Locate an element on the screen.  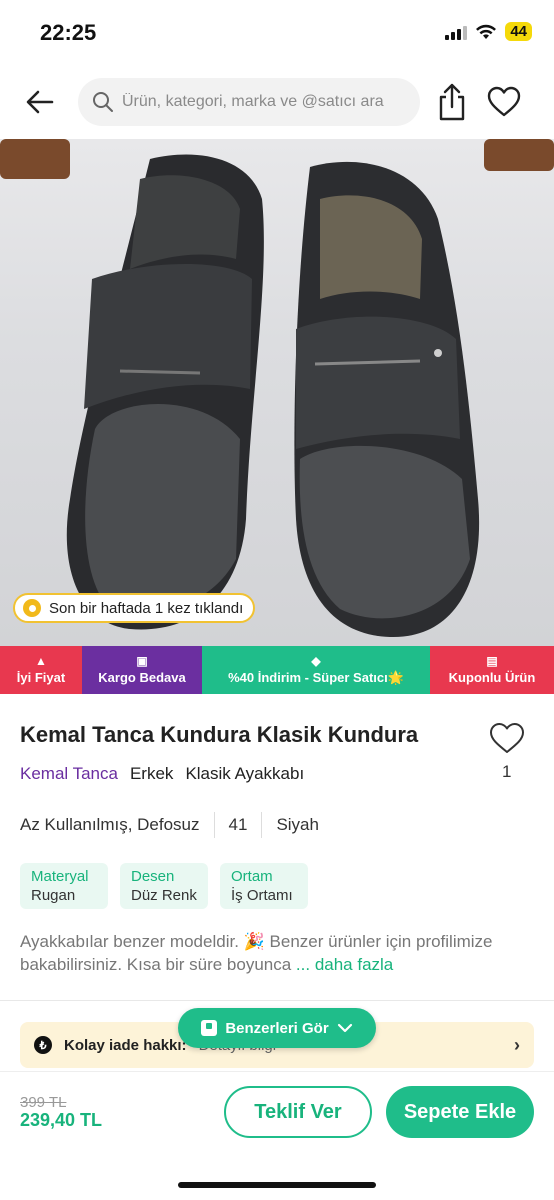
badge-free-shipping: ▣ Kargo Bedava is located at coordinates (142, 670).